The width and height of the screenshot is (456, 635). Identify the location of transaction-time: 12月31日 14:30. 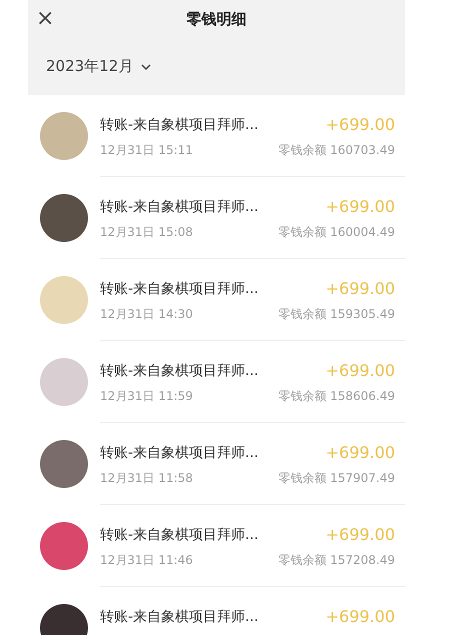
(146, 314).